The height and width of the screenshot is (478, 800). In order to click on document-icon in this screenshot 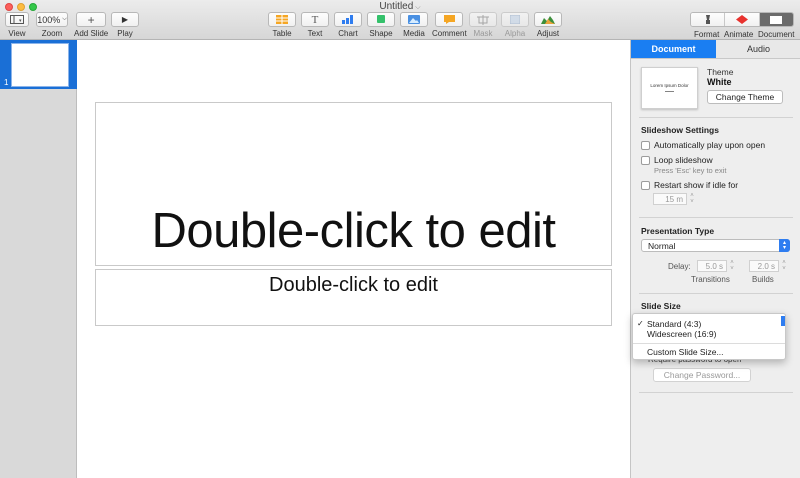, I will do `click(776, 19)`.